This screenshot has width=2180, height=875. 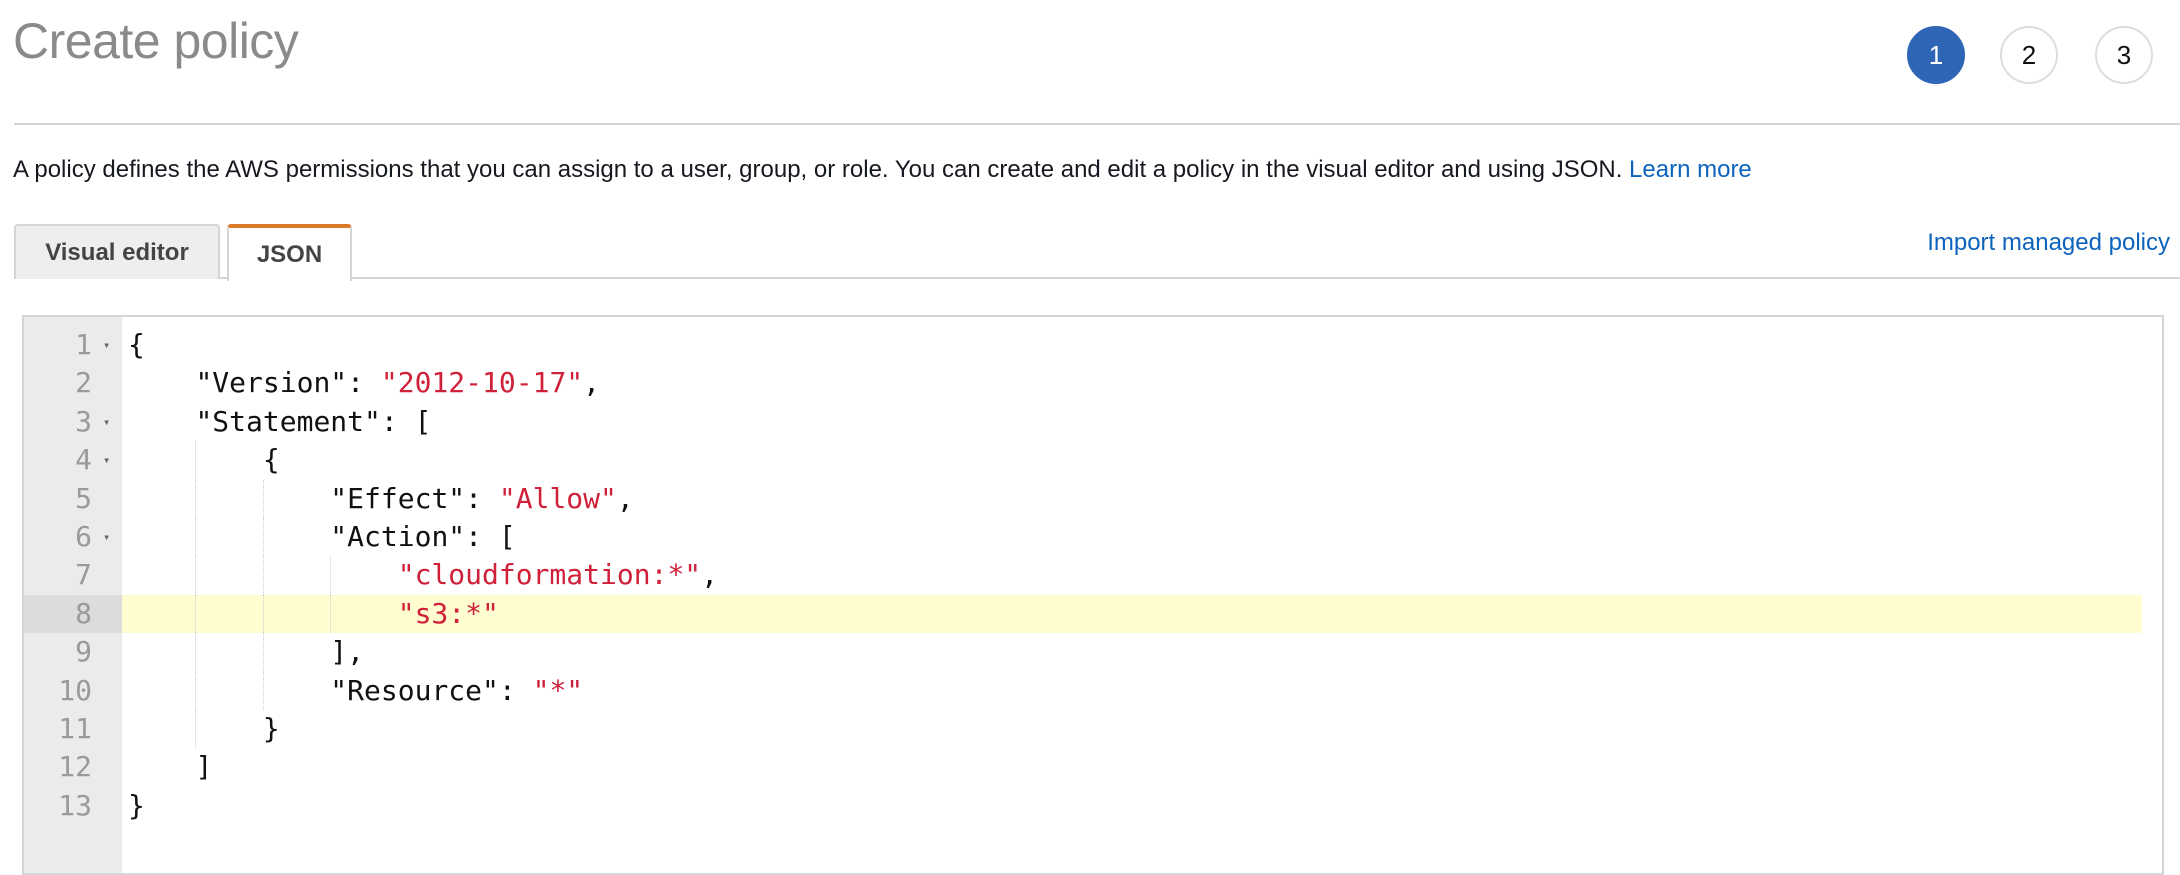 What do you see at coordinates (1132, 614) in the screenshot?
I see `code-content: "s3:*"` at bounding box center [1132, 614].